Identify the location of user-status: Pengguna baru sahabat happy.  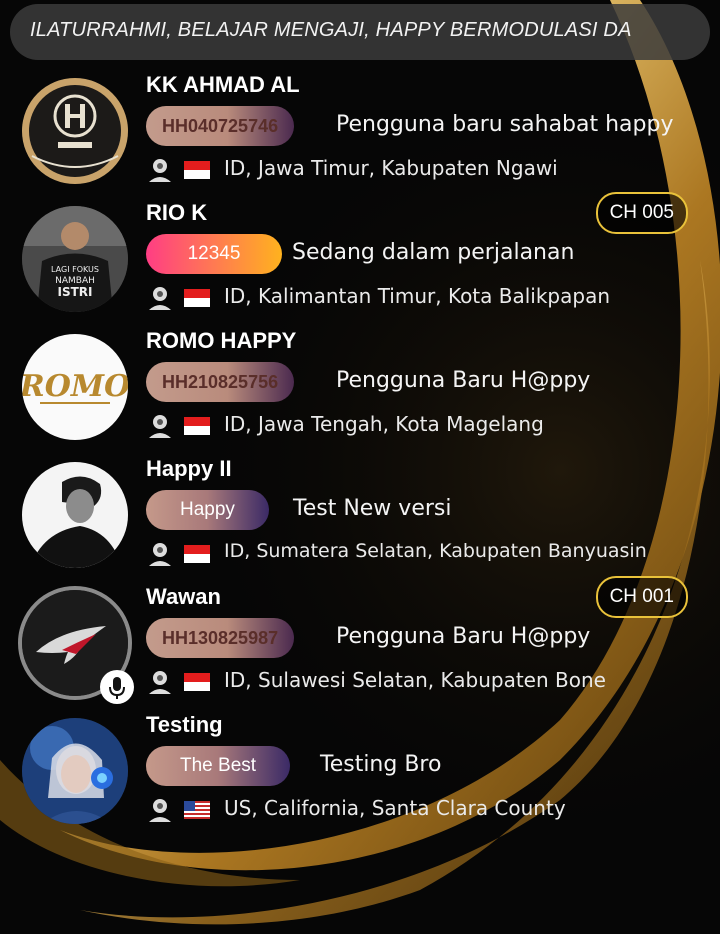
(505, 124).